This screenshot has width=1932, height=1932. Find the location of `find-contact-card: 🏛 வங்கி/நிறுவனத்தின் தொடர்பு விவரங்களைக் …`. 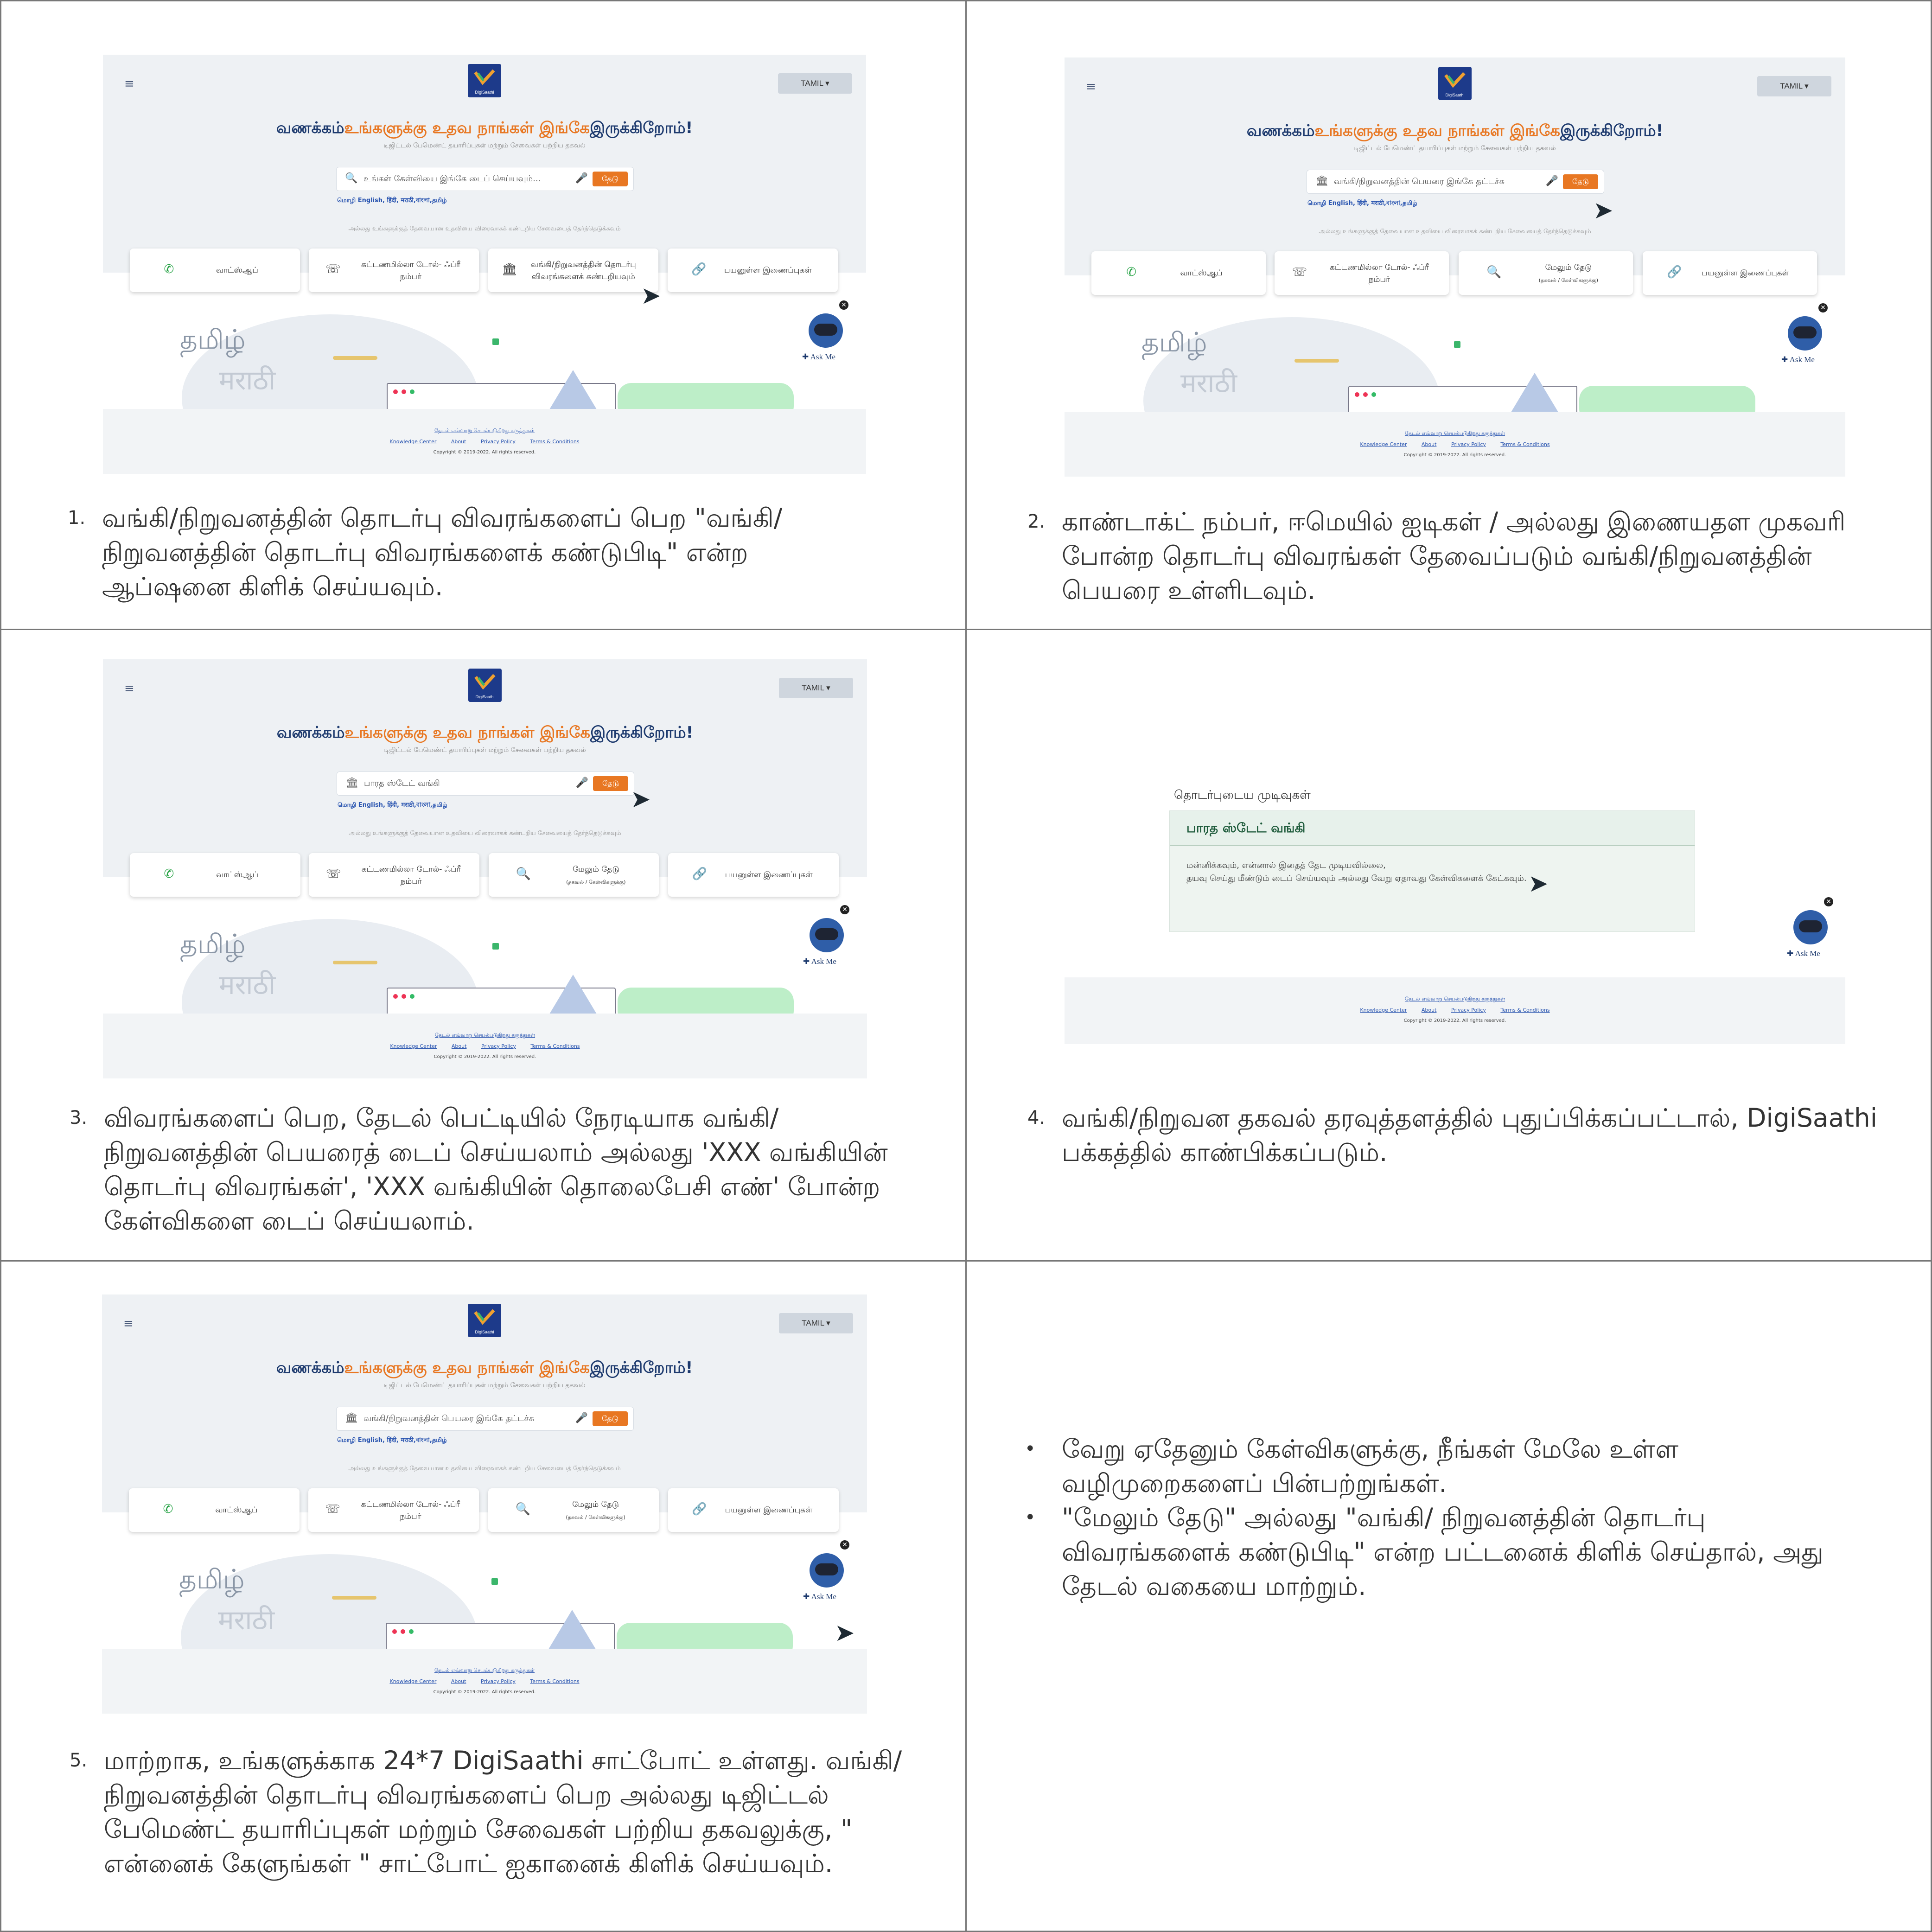

find-contact-card: 🏛 வங்கி/நிறுவனத்தின் தொடர்பு விவரங்களைக் … is located at coordinates (573, 271).